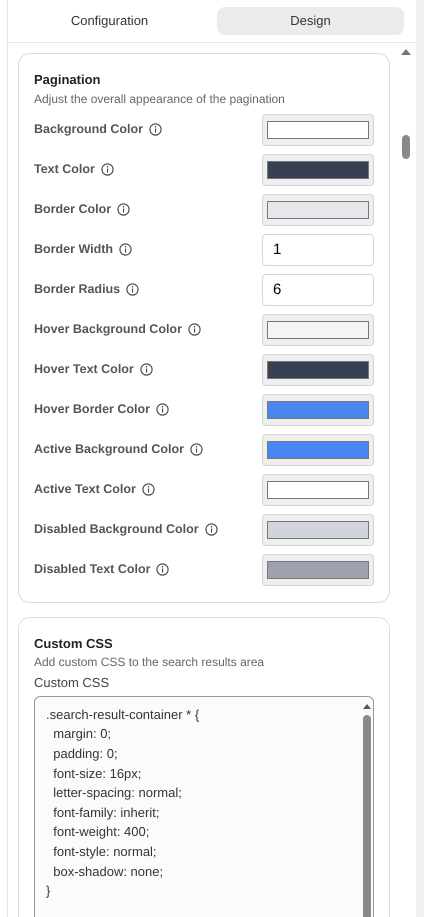 This screenshot has height=917, width=424. Describe the element at coordinates (150, 662) in the screenshot. I see `section-description: Add custom CSS to the search results area` at that location.